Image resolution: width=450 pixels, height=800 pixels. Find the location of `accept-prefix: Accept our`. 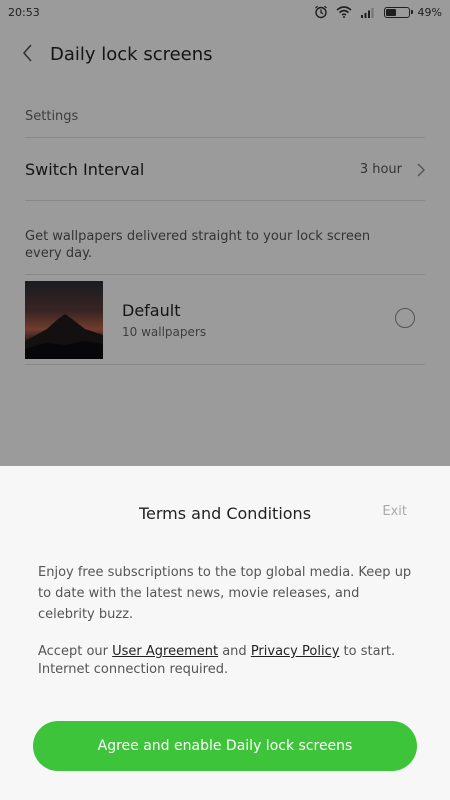

accept-prefix: Accept our is located at coordinates (75, 651).